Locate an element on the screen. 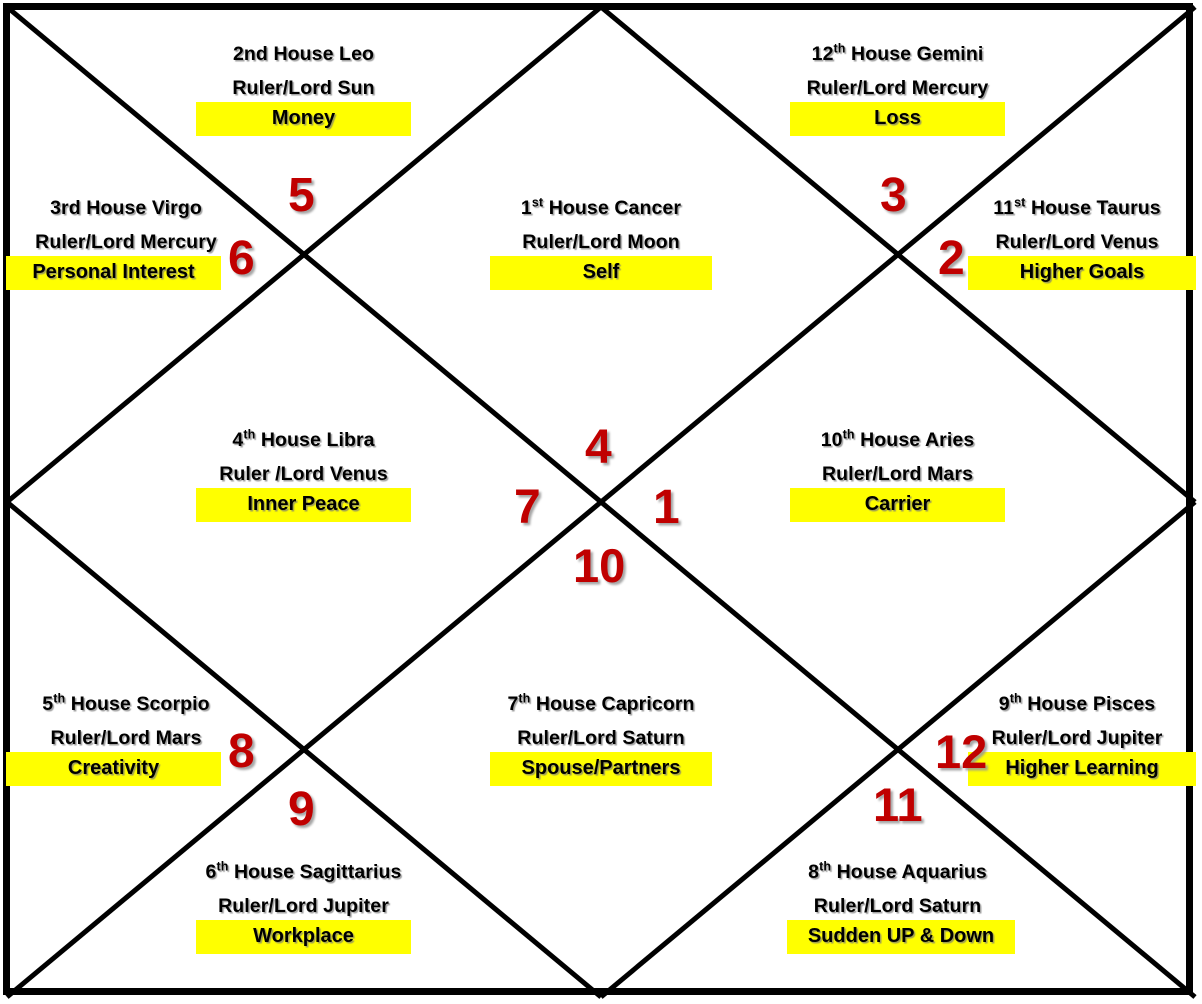 Image resolution: width=1202 pixels, height=1004 pixels. house-number-marker-2: 2 is located at coordinates (951, 258).